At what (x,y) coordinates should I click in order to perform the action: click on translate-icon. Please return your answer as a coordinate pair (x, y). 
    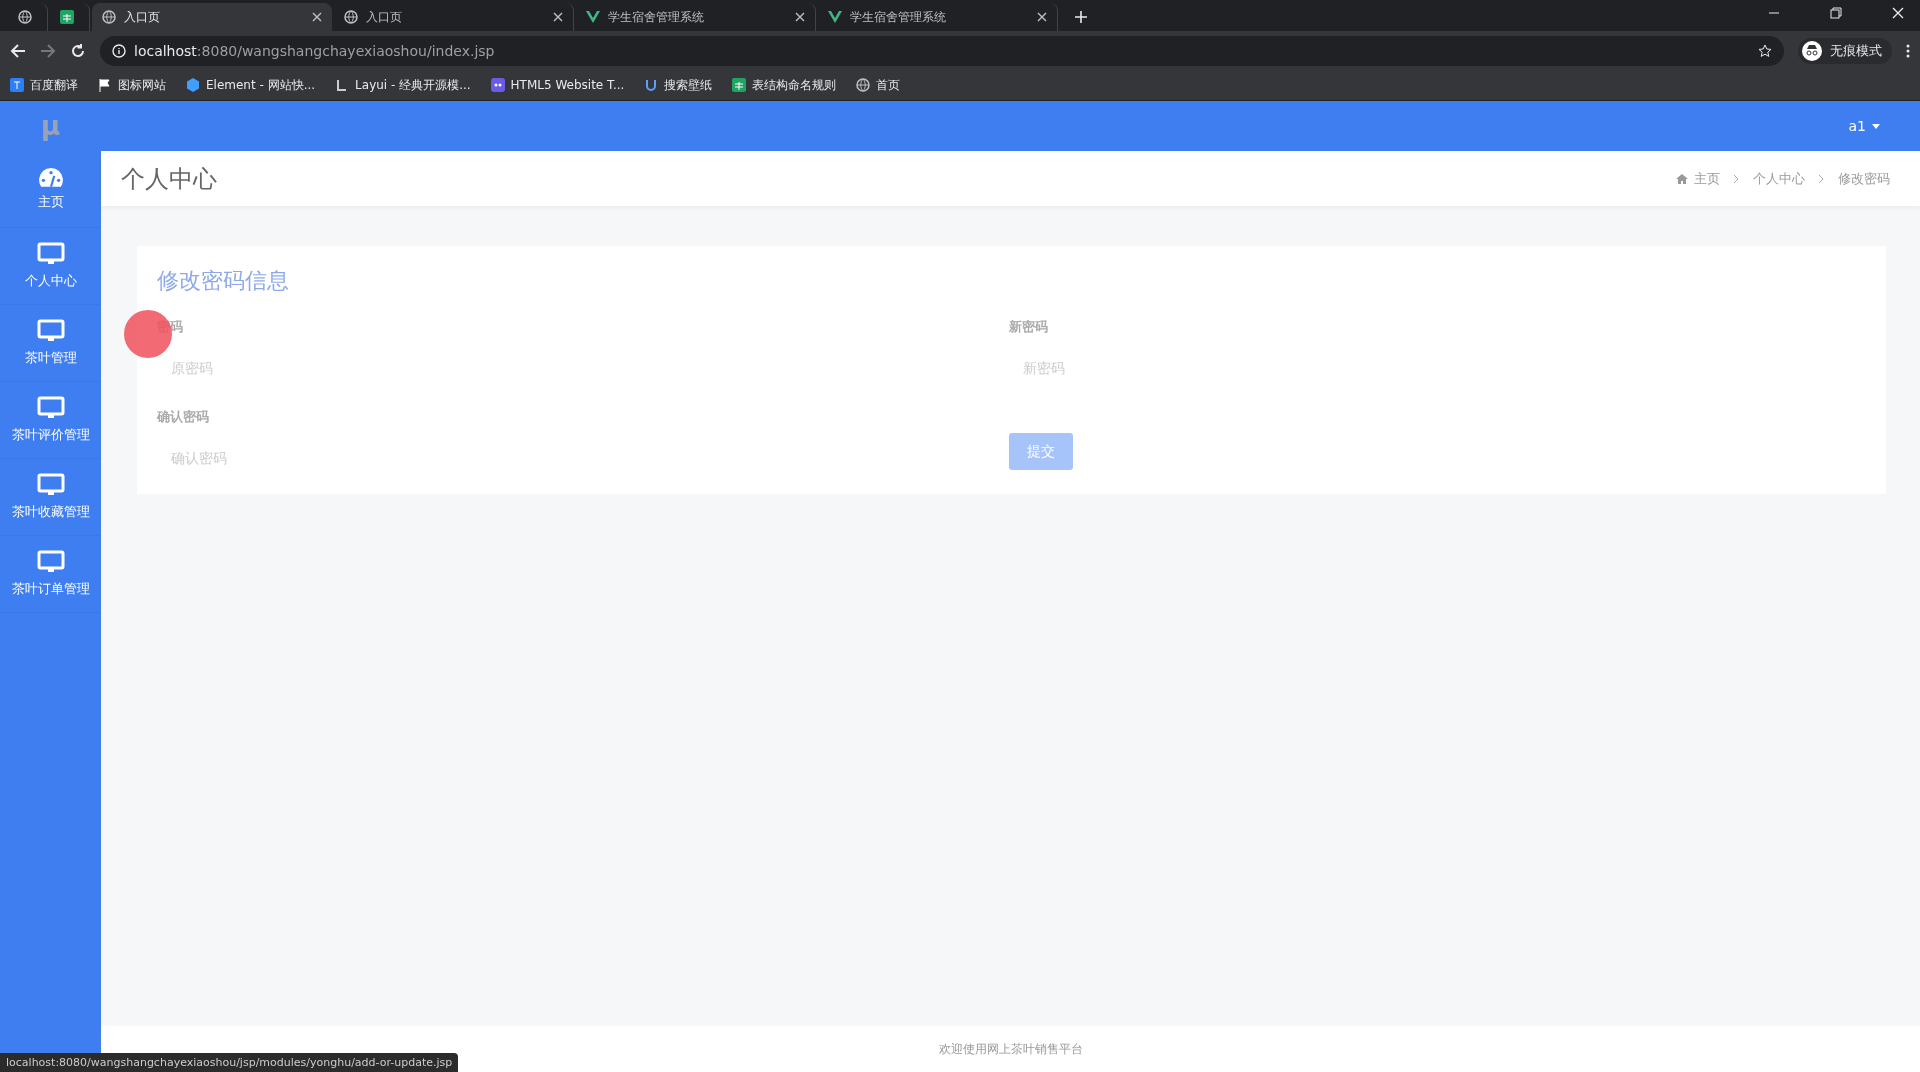
    Looking at the image, I should click on (17, 85).